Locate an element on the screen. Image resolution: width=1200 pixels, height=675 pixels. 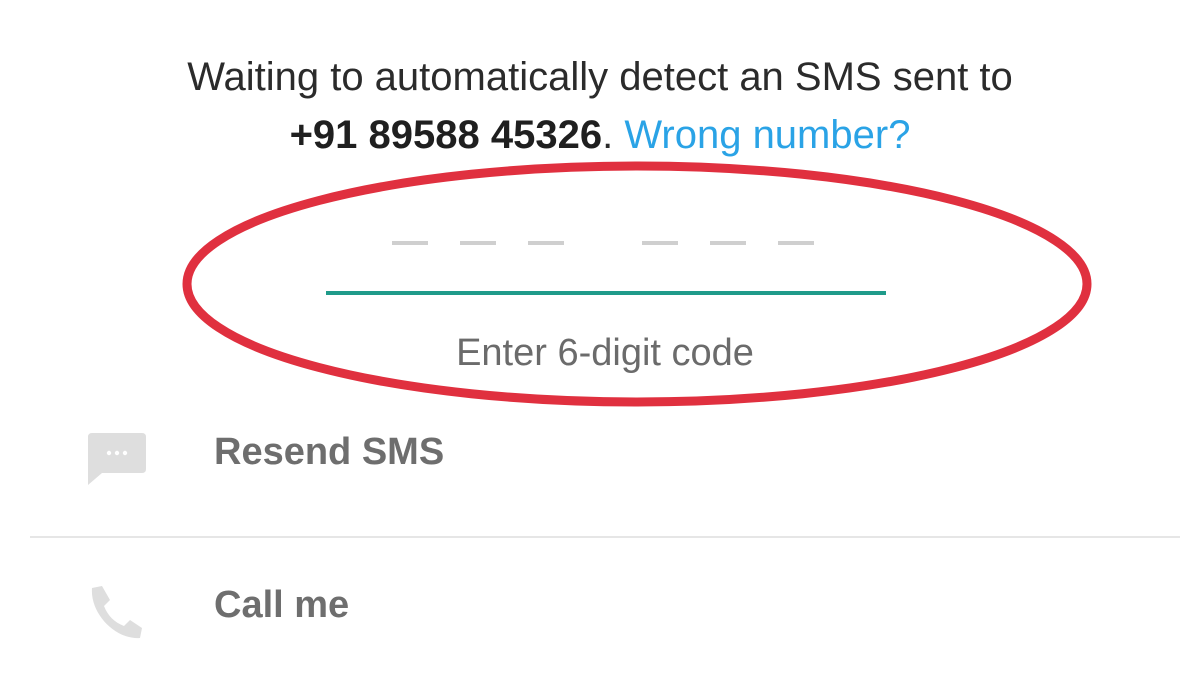
phone-number: +91 89588 45326 is located at coordinates (446, 135).